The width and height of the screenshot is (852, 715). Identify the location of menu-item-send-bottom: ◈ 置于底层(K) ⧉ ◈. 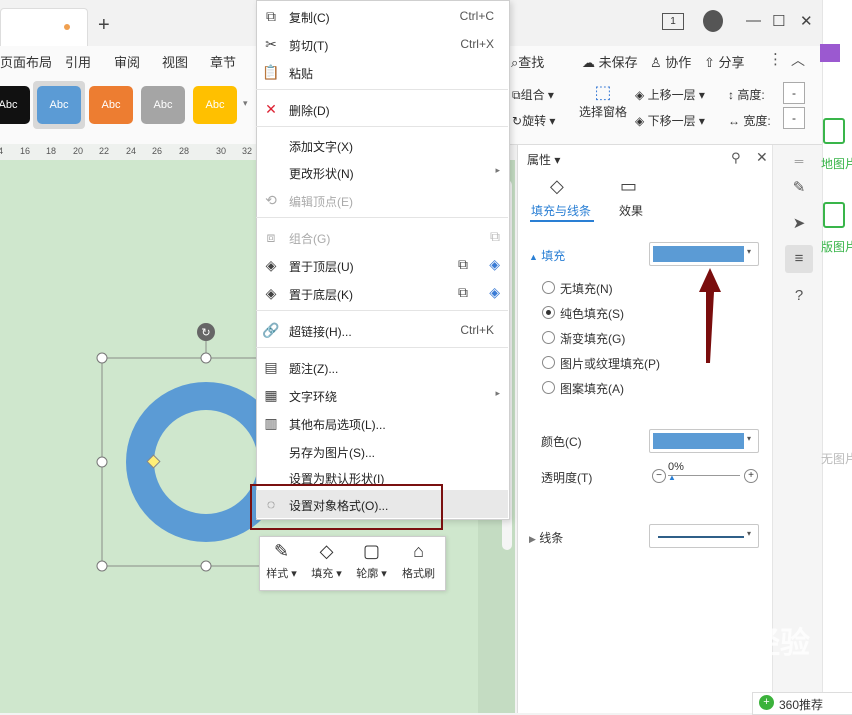
(382, 293).